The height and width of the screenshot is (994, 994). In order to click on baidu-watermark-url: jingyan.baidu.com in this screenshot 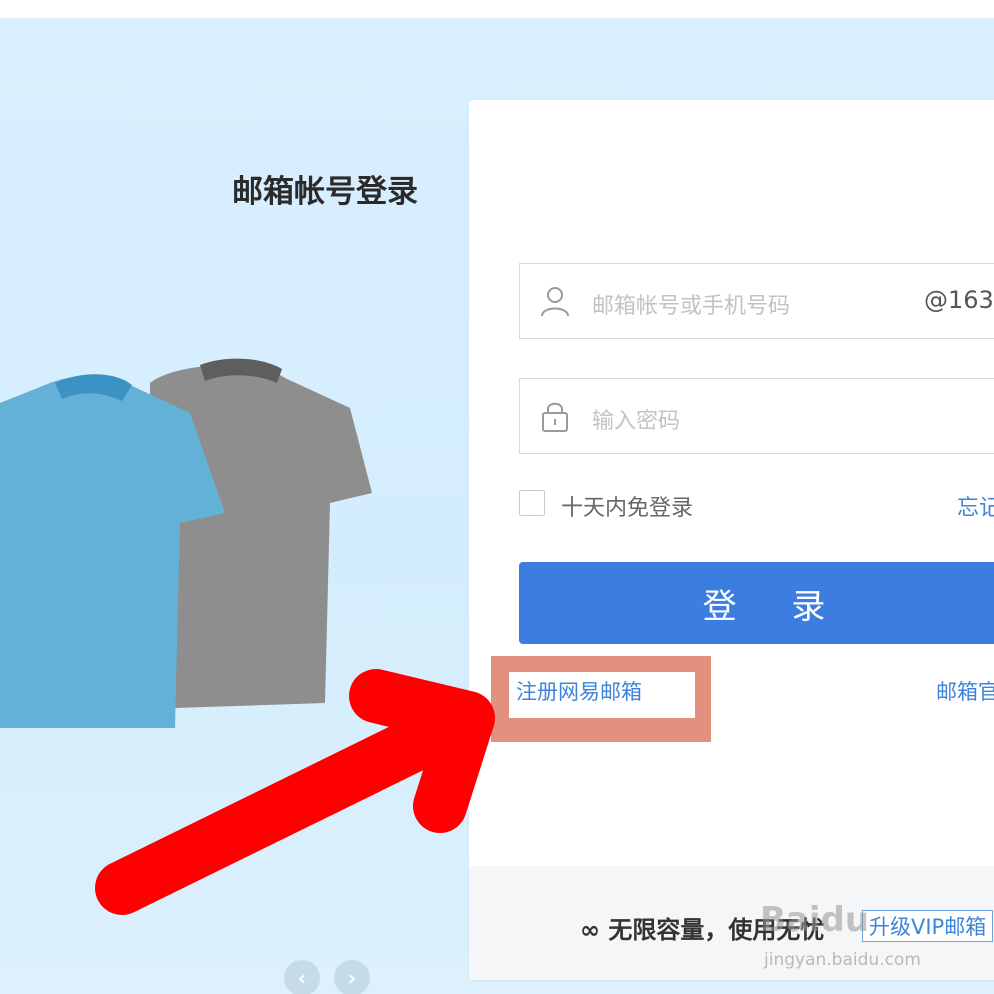, I will do `click(842, 960)`.